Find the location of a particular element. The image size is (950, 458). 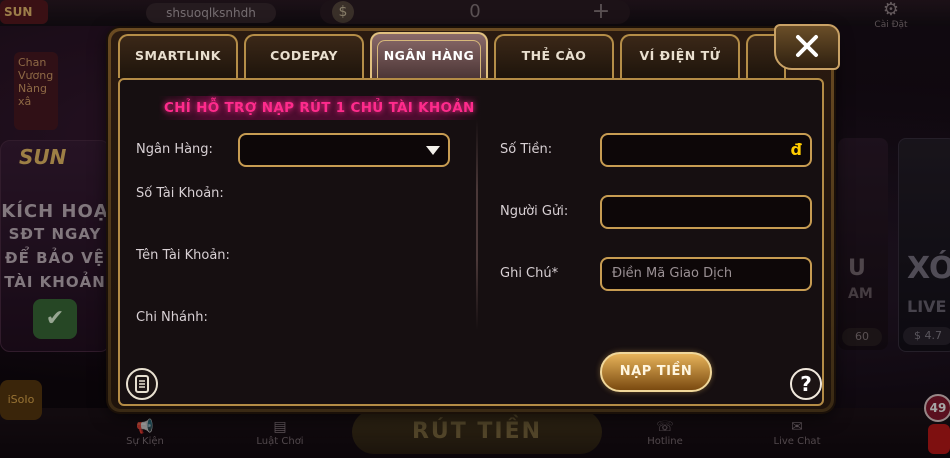

tab-bank: NGÂN HÀNG is located at coordinates (429, 56).